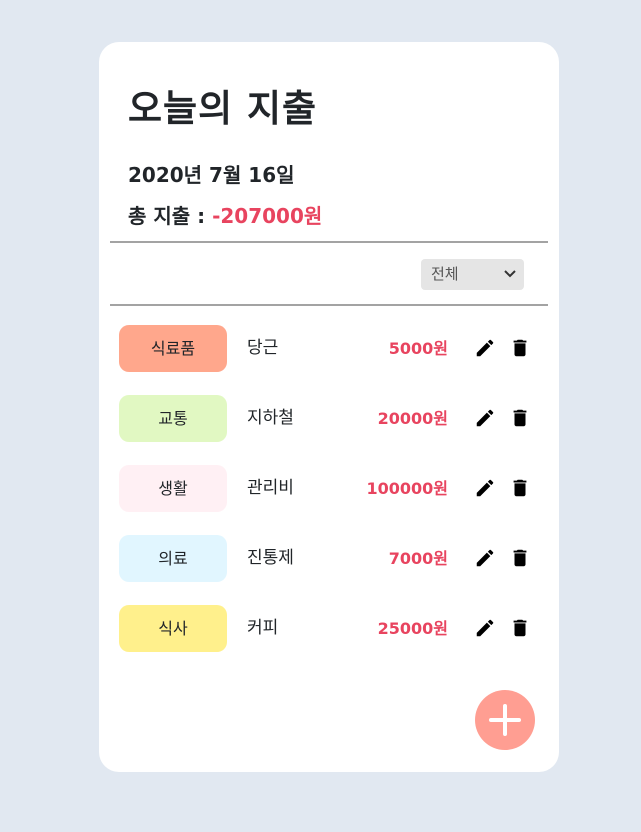  I want to click on plus-icon, so click(505, 720).